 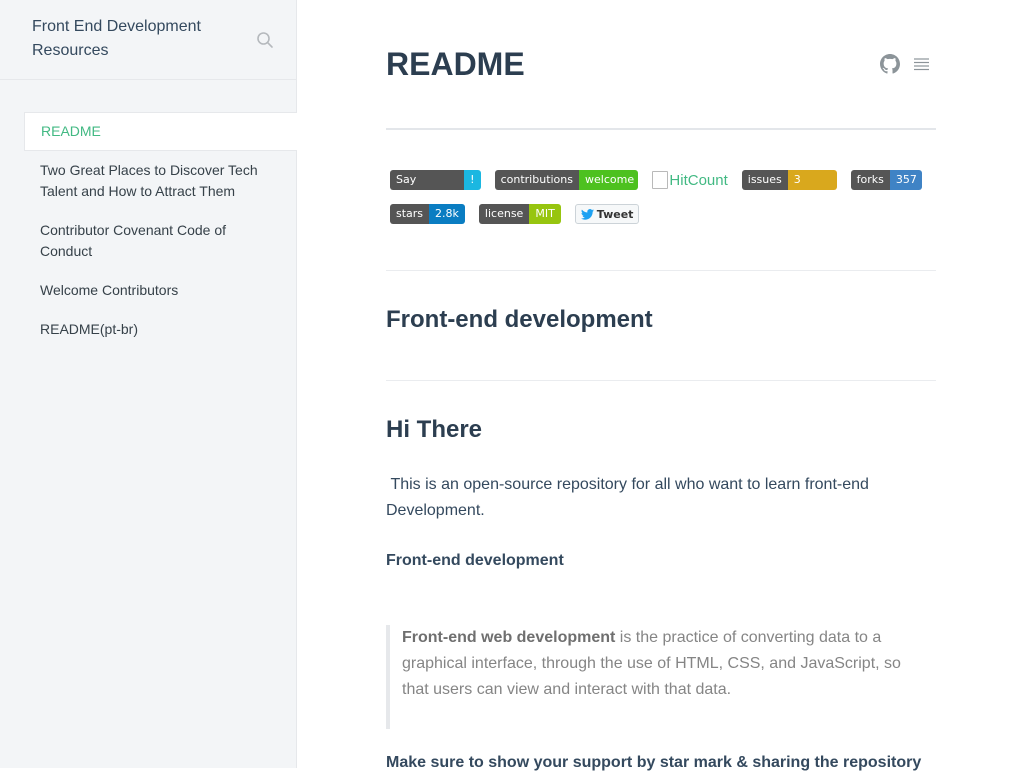 I want to click on hitcount-alt: HitCount, so click(x=698, y=180).